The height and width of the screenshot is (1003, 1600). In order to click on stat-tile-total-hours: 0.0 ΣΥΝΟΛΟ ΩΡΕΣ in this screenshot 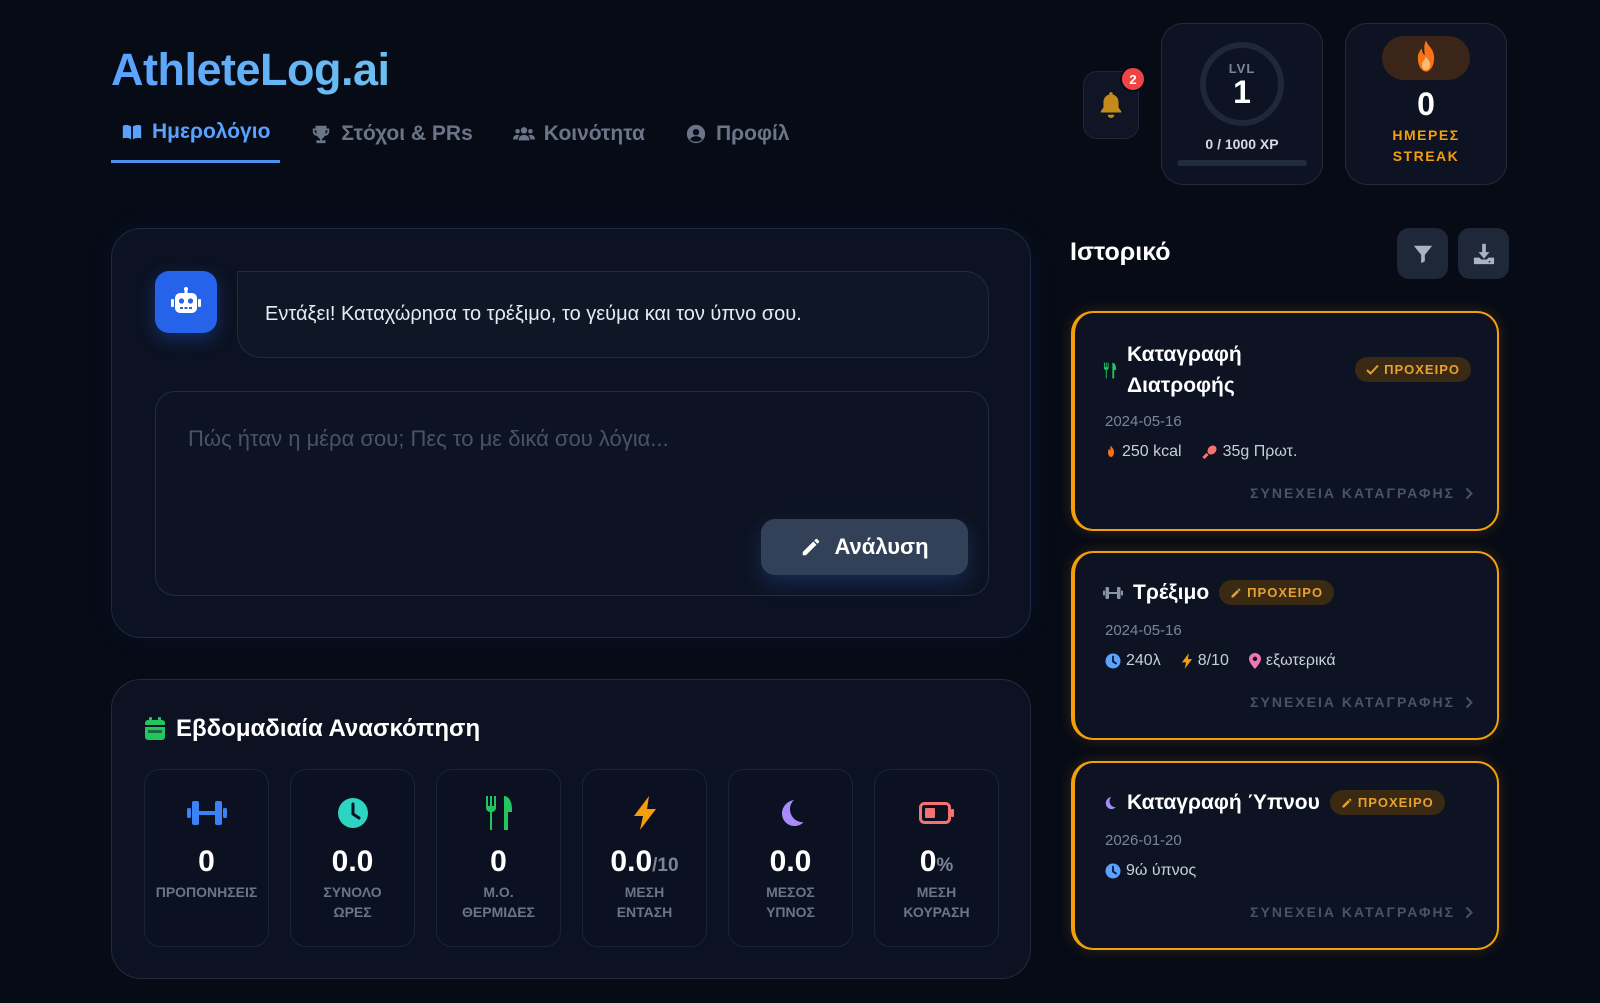, I will do `click(352, 858)`.